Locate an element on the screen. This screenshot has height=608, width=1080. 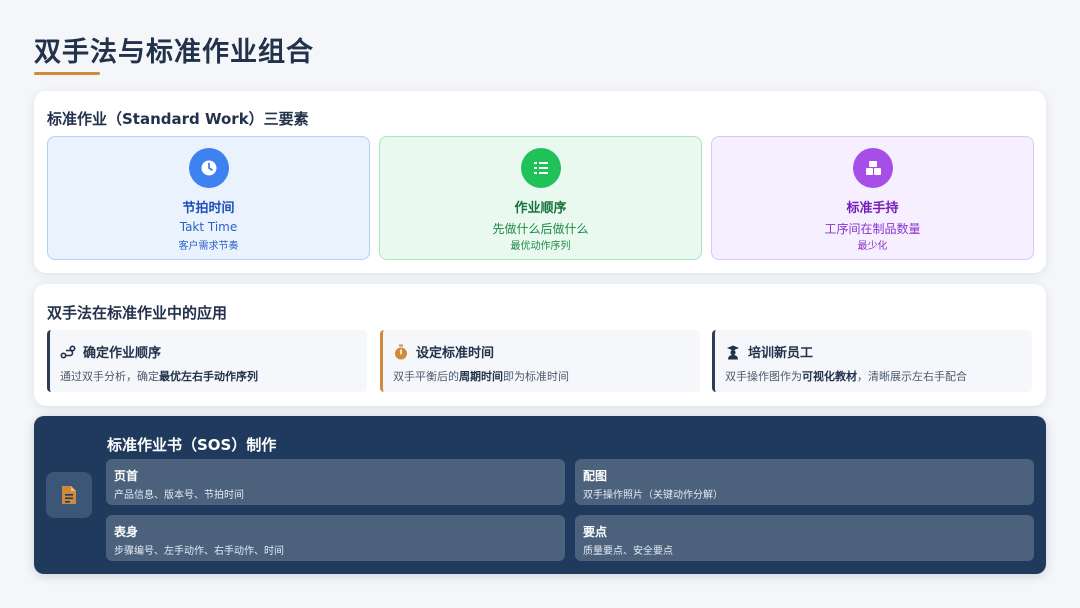
application-title: 培训新员工 is located at coordinates (781, 353).